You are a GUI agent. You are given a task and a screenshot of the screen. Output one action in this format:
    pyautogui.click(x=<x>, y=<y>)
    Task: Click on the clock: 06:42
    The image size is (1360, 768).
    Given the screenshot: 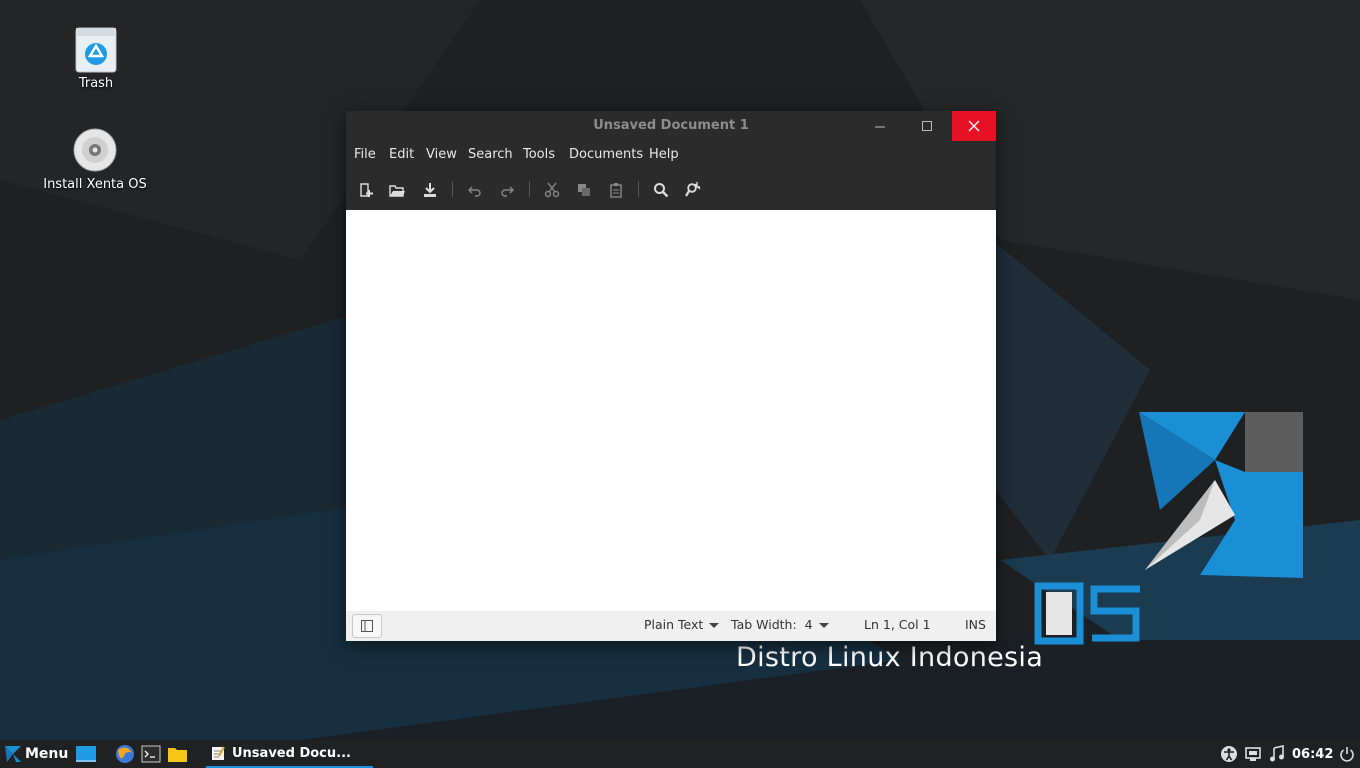 What is the action you would take?
    pyautogui.click(x=1312, y=754)
    